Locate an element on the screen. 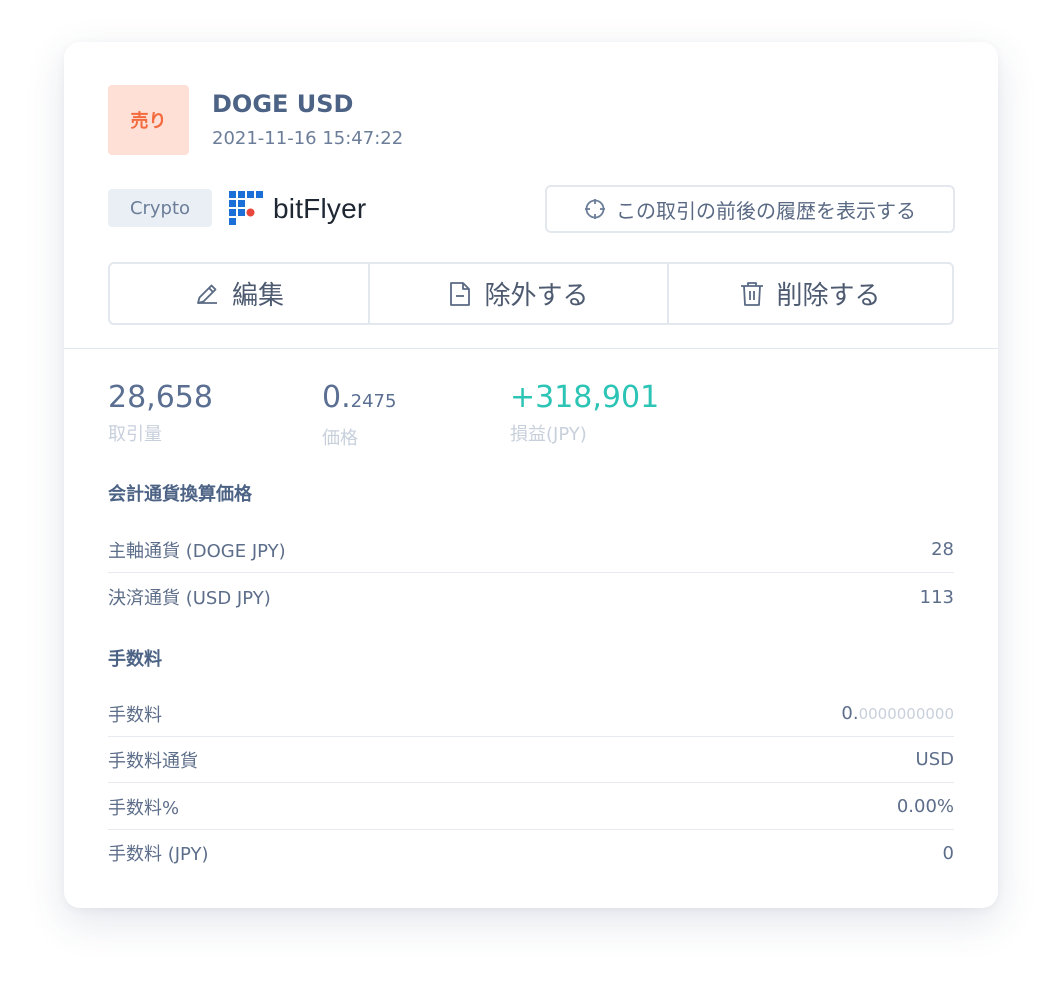  fee-row-label: 手数料通貨 is located at coordinates (153, 761).